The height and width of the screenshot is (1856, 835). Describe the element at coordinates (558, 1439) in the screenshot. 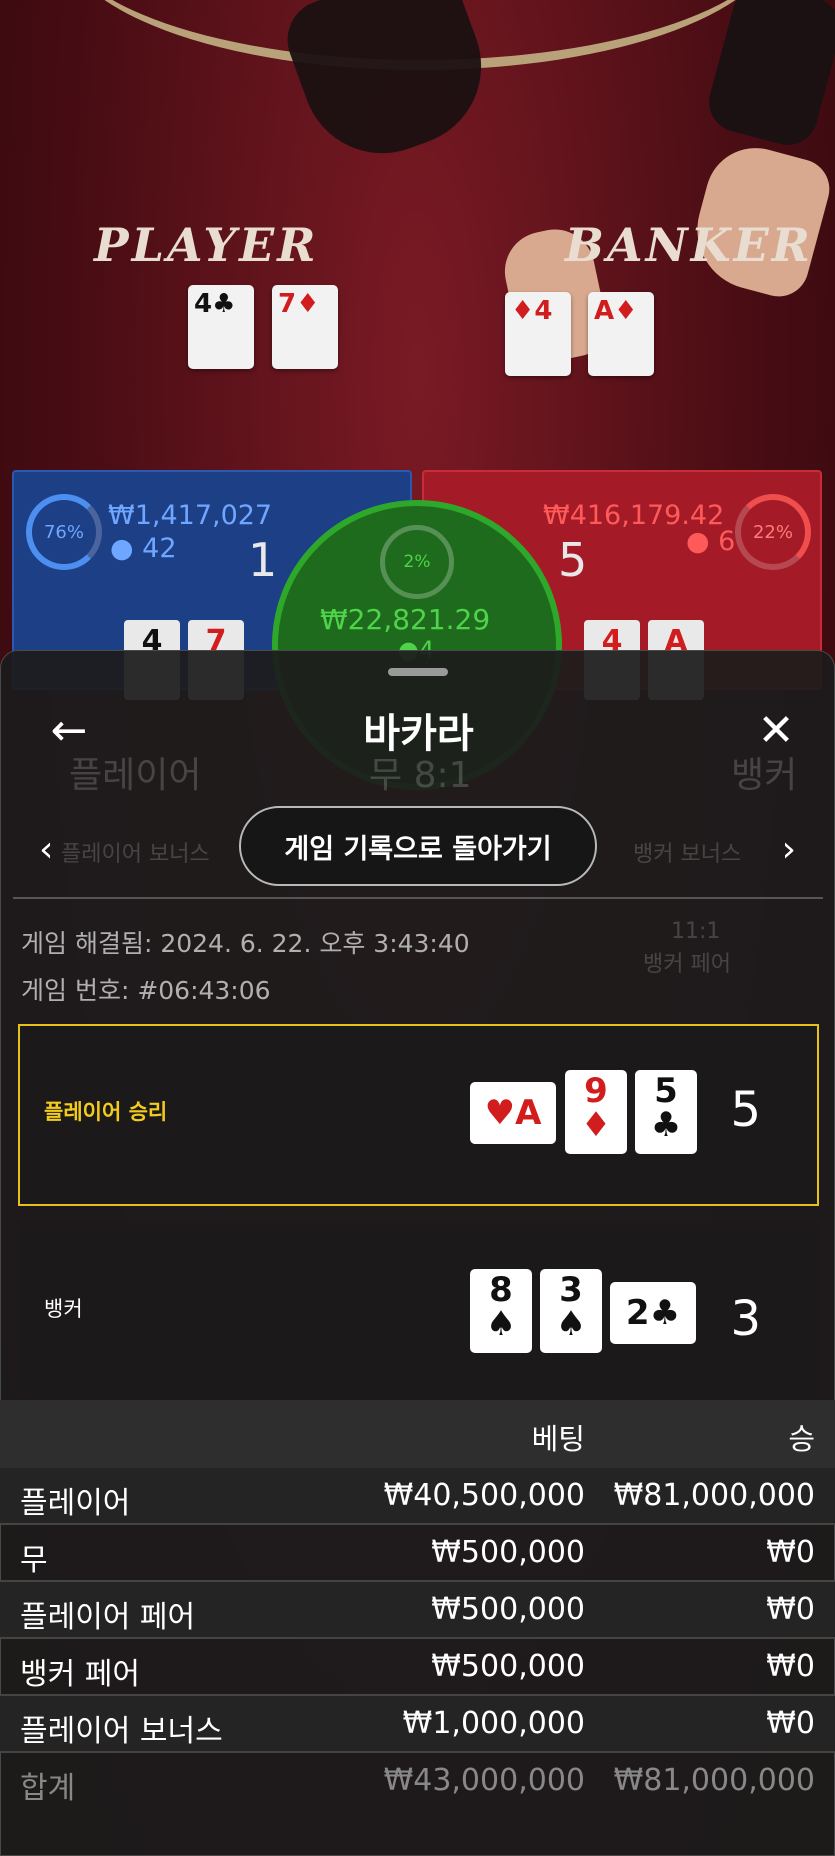

I see `header-bet: 베팅` at that location.